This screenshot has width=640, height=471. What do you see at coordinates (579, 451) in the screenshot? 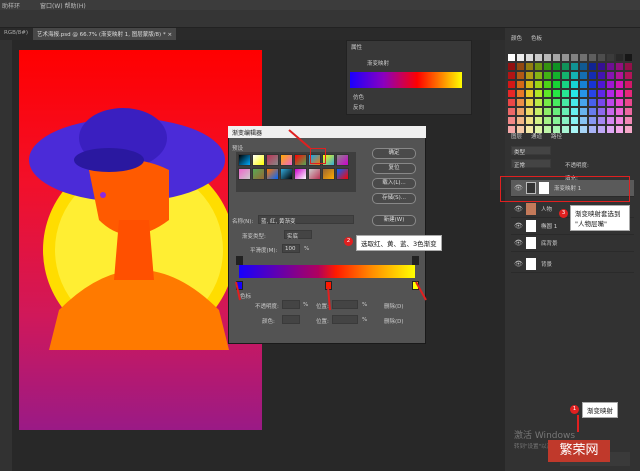
I see `site-logo: 繁荣网` at bounding box center [579, 451].